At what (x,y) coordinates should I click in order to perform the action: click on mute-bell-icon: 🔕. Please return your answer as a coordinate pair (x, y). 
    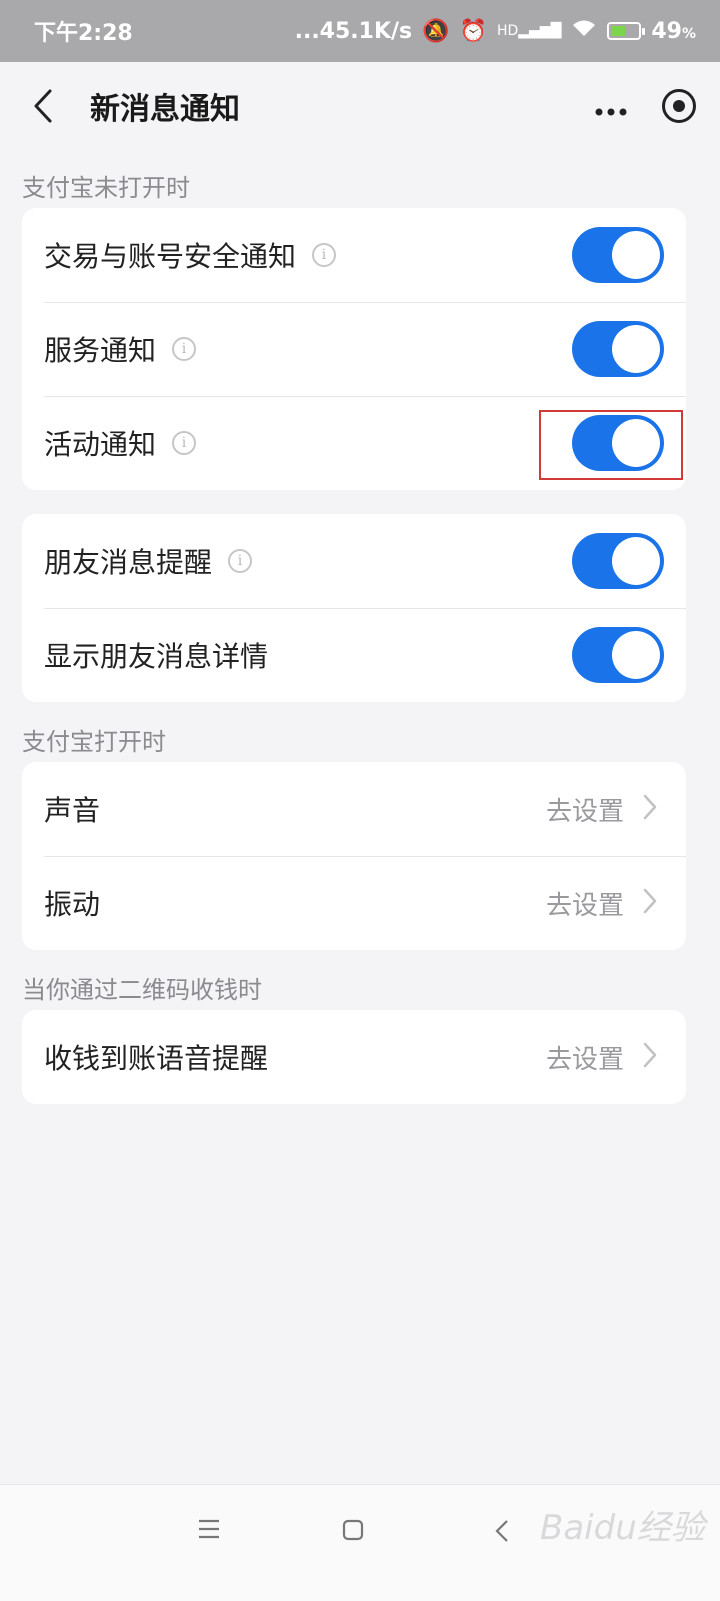
    Looking at the image, I should click on (436, 31).